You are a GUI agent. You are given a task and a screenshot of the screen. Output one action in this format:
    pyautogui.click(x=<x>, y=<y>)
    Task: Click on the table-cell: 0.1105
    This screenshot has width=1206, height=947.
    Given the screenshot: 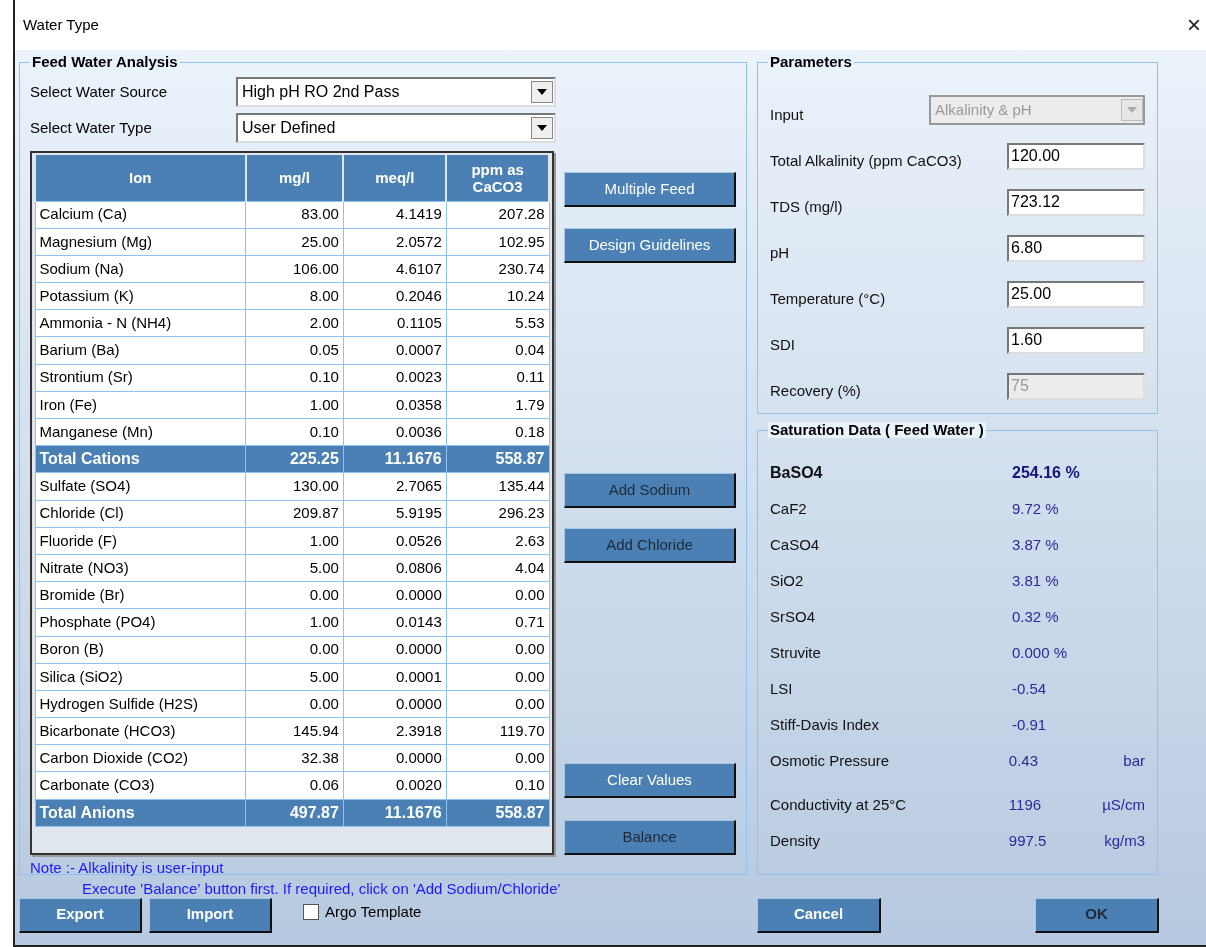 What is the action you would take?
    pyautogui.click(x=395, y=323)
    